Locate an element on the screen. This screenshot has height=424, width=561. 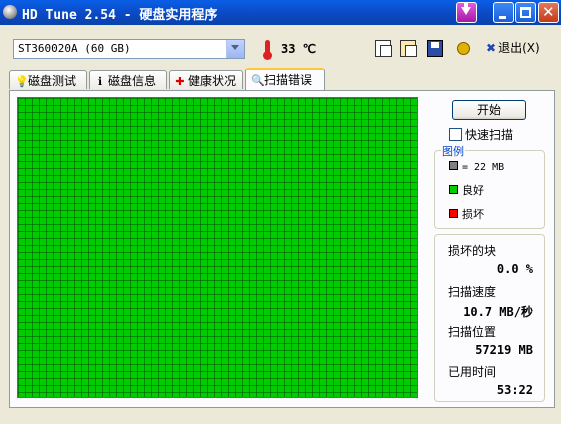
tab-health: ✚ 健康状况 is located at coordinates (206, 79).